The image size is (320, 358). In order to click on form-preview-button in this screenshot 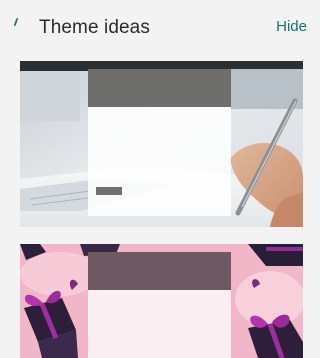, I will do `click(109, 191)`.